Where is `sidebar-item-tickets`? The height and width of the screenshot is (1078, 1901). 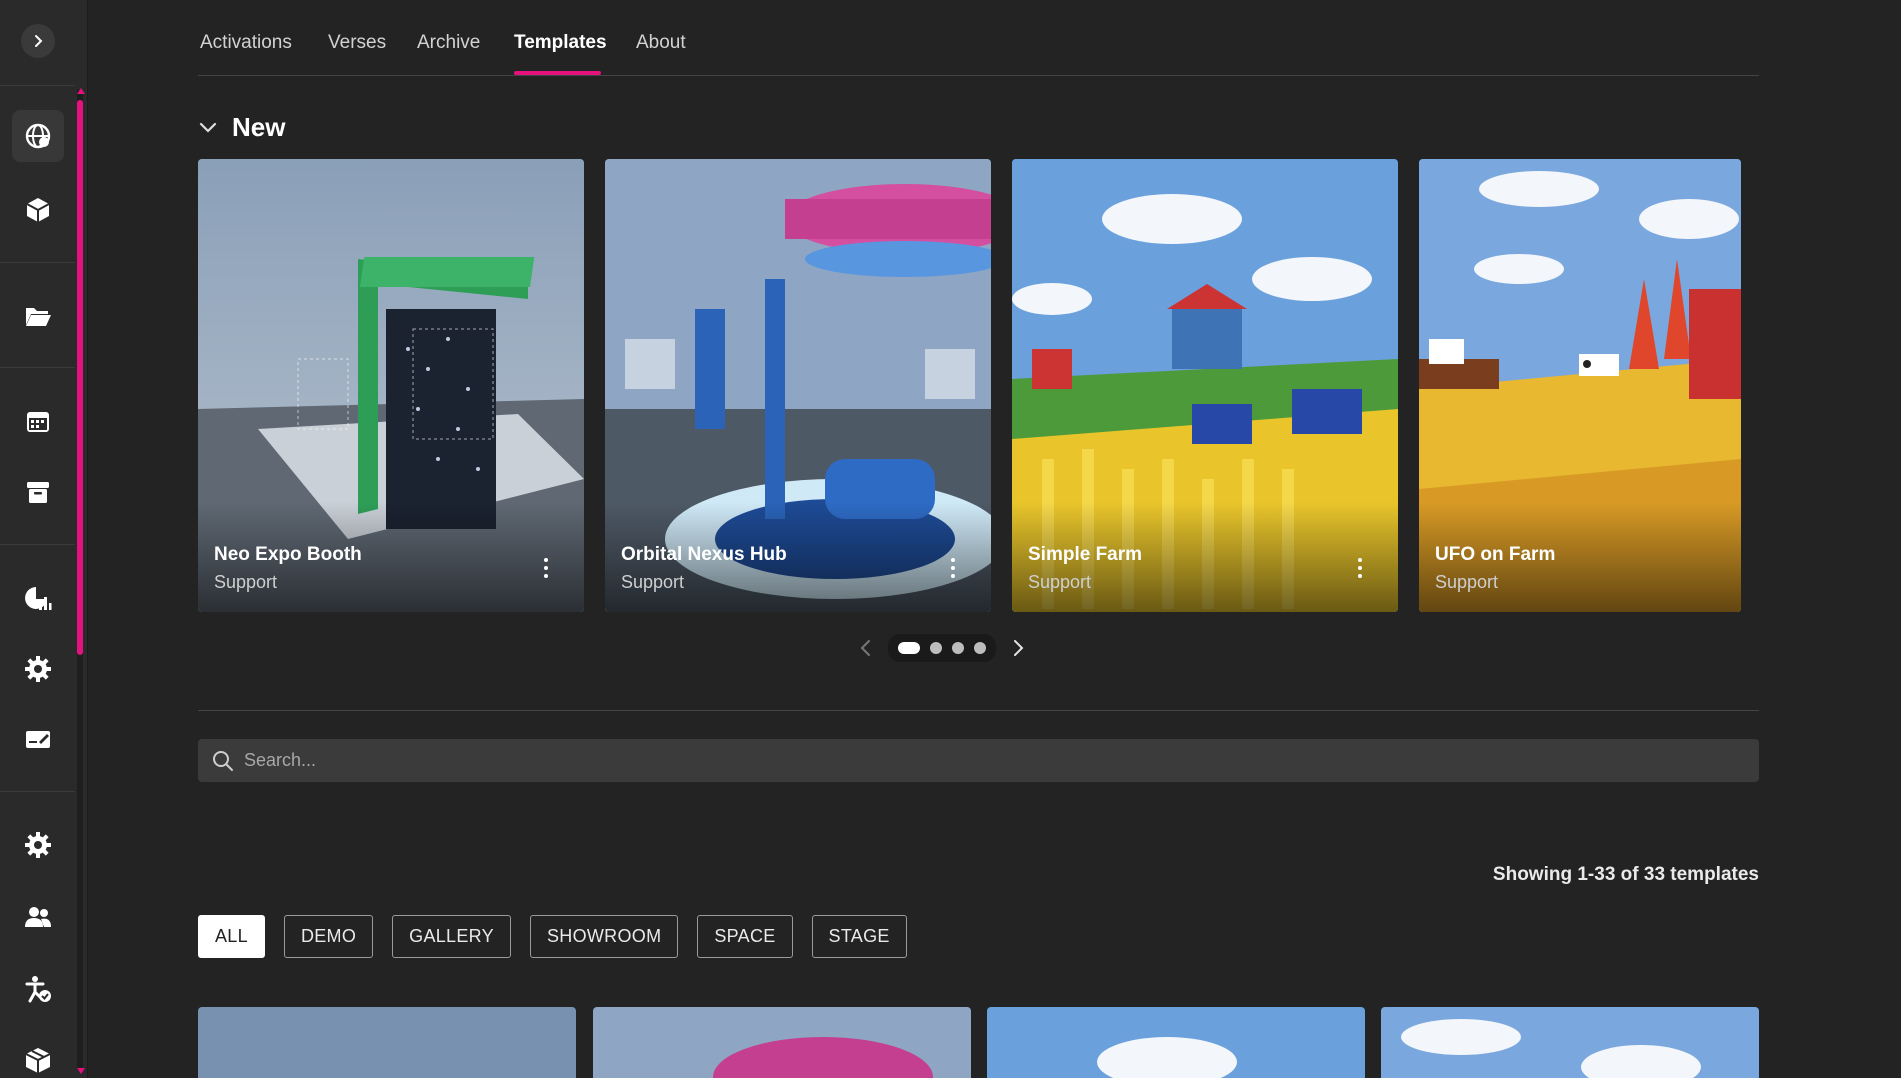
sidebar-item-tickets is located at coordinates (38, 739).